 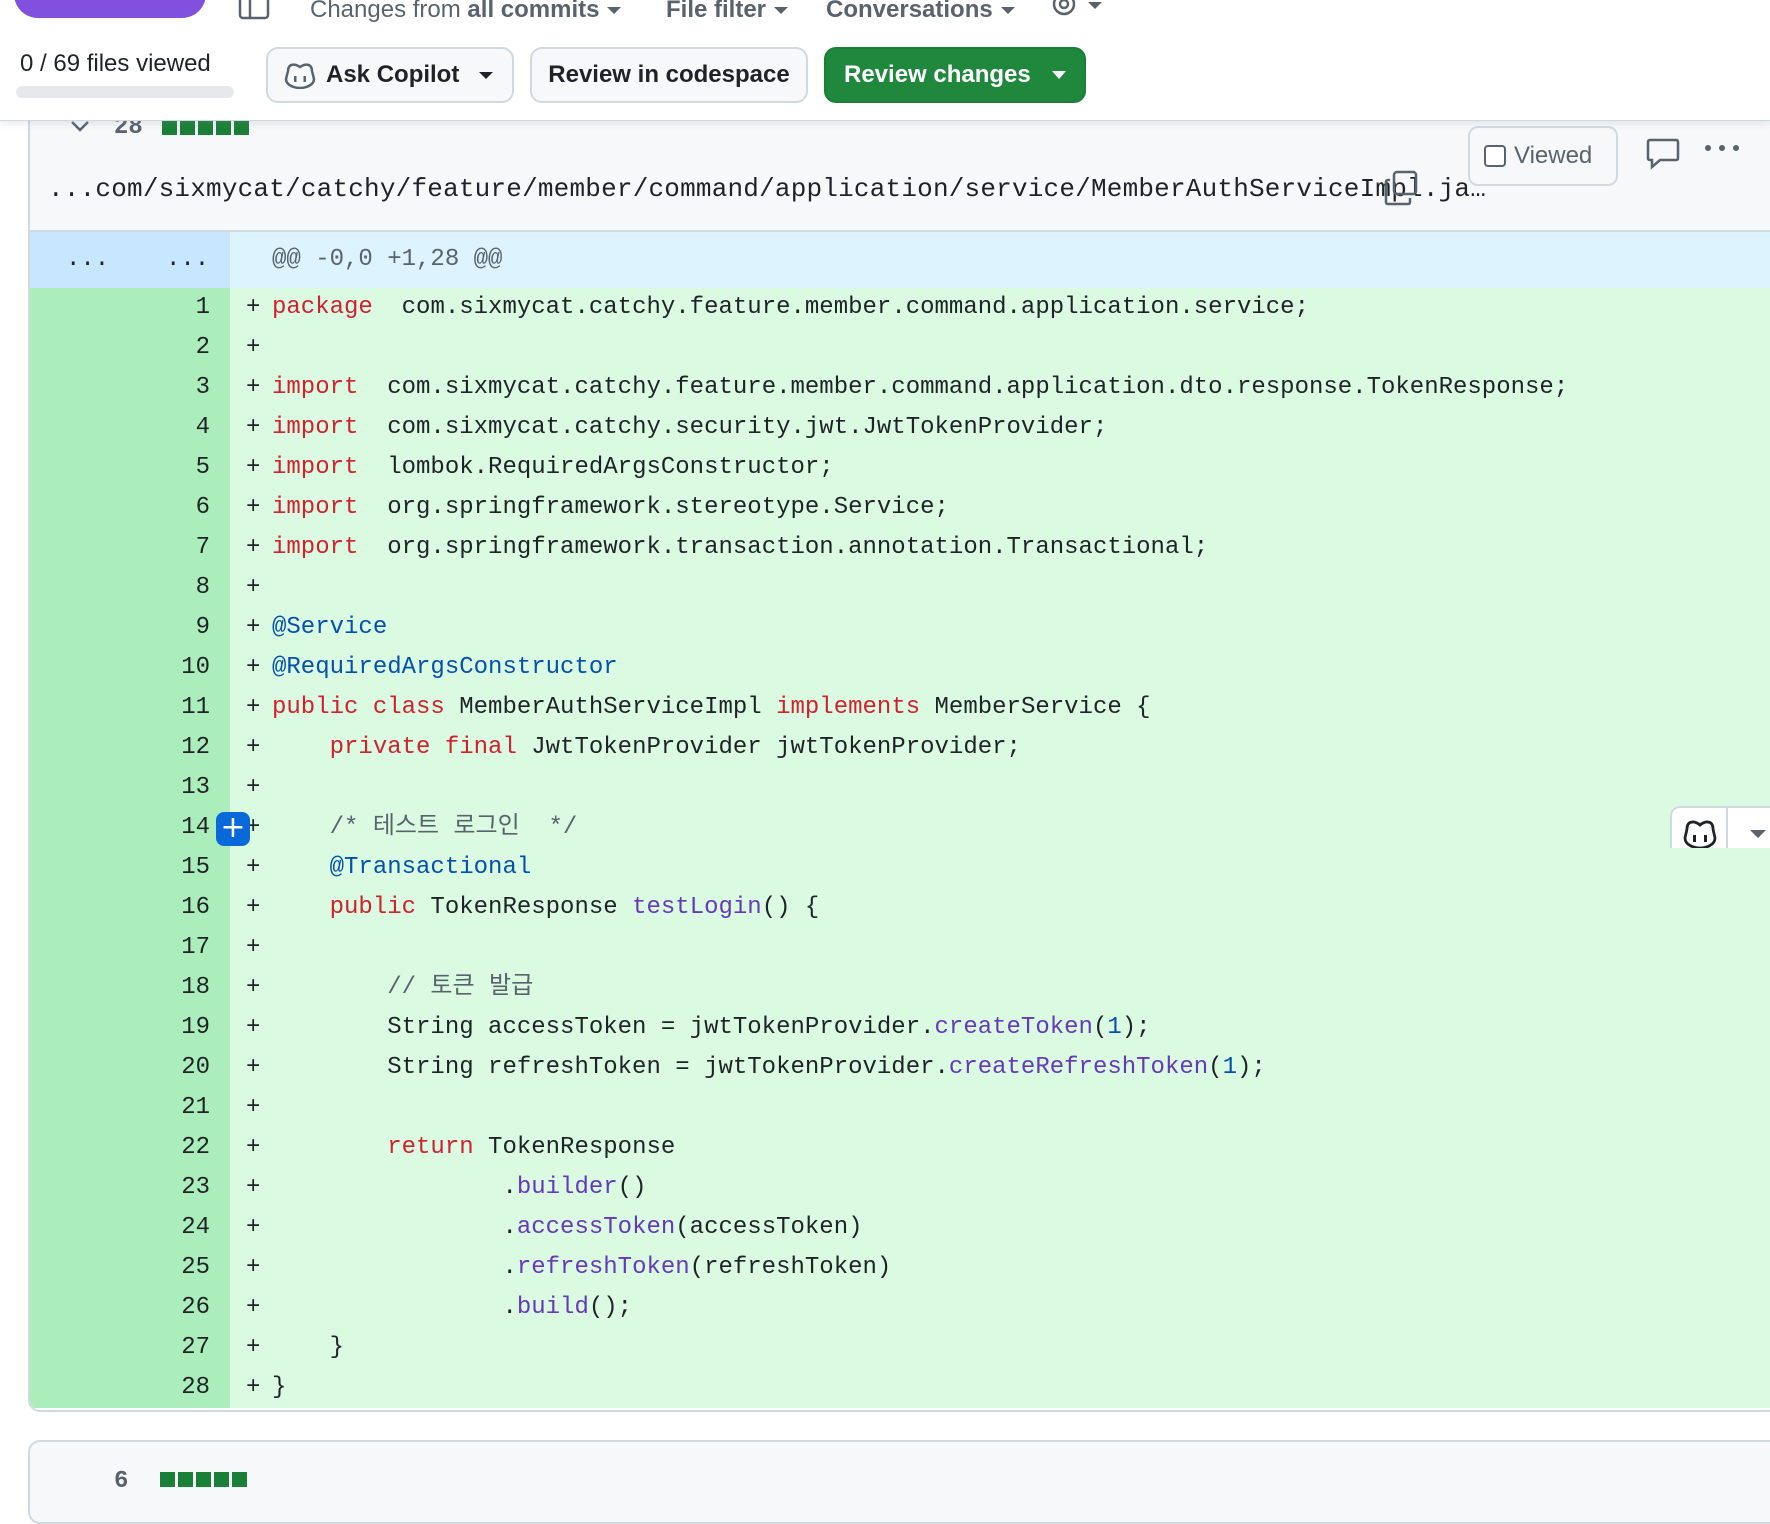 What do you see at coordinates (1402, 188) in the screenshot?
I see `copy-icon` at bounding box center [1402, 188].